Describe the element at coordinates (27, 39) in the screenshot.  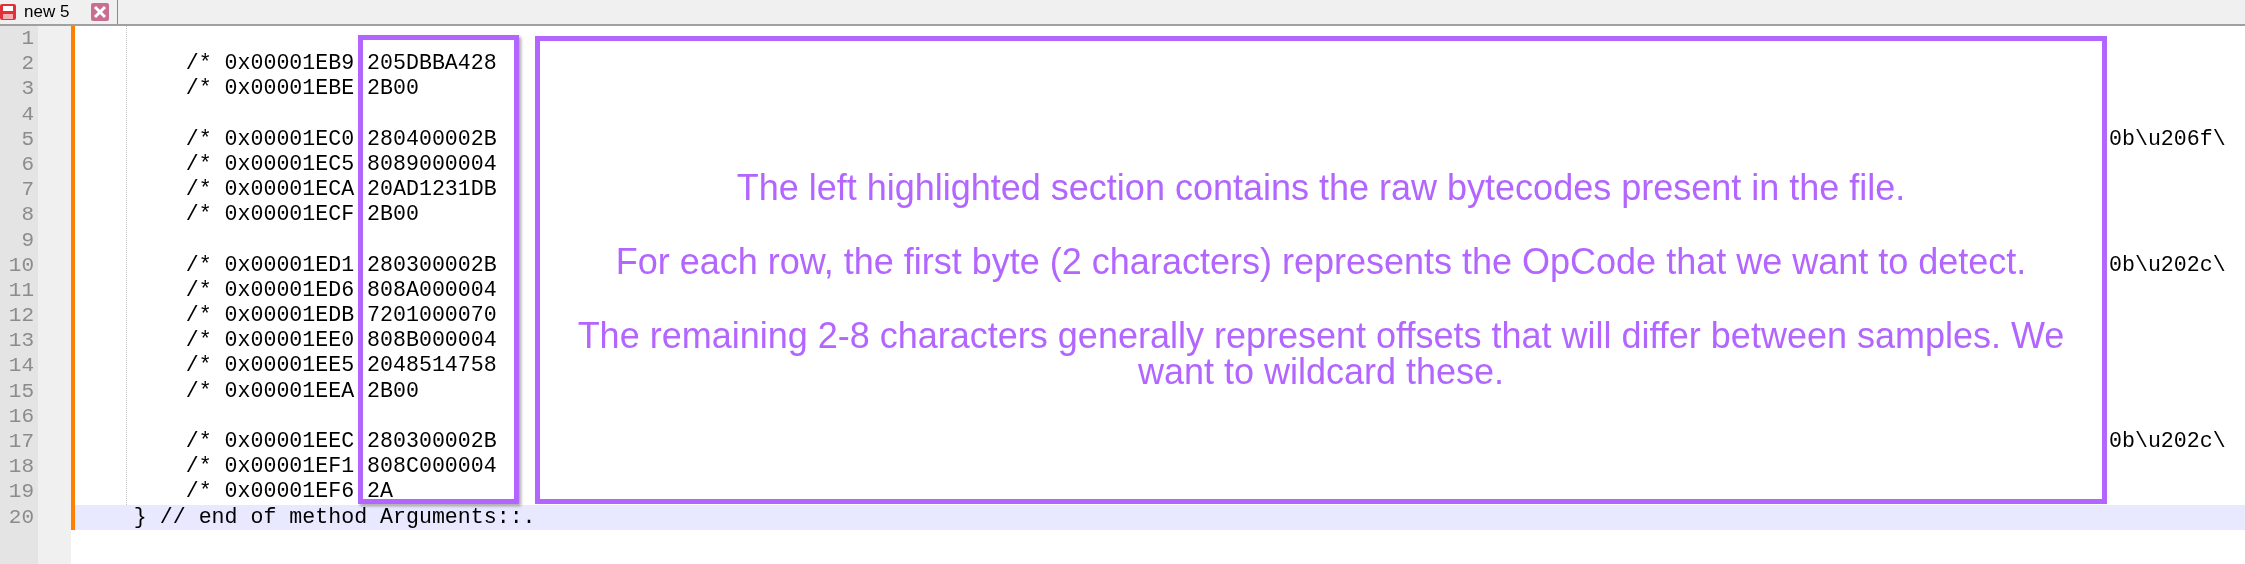
I see `line-number: 1` at that location.